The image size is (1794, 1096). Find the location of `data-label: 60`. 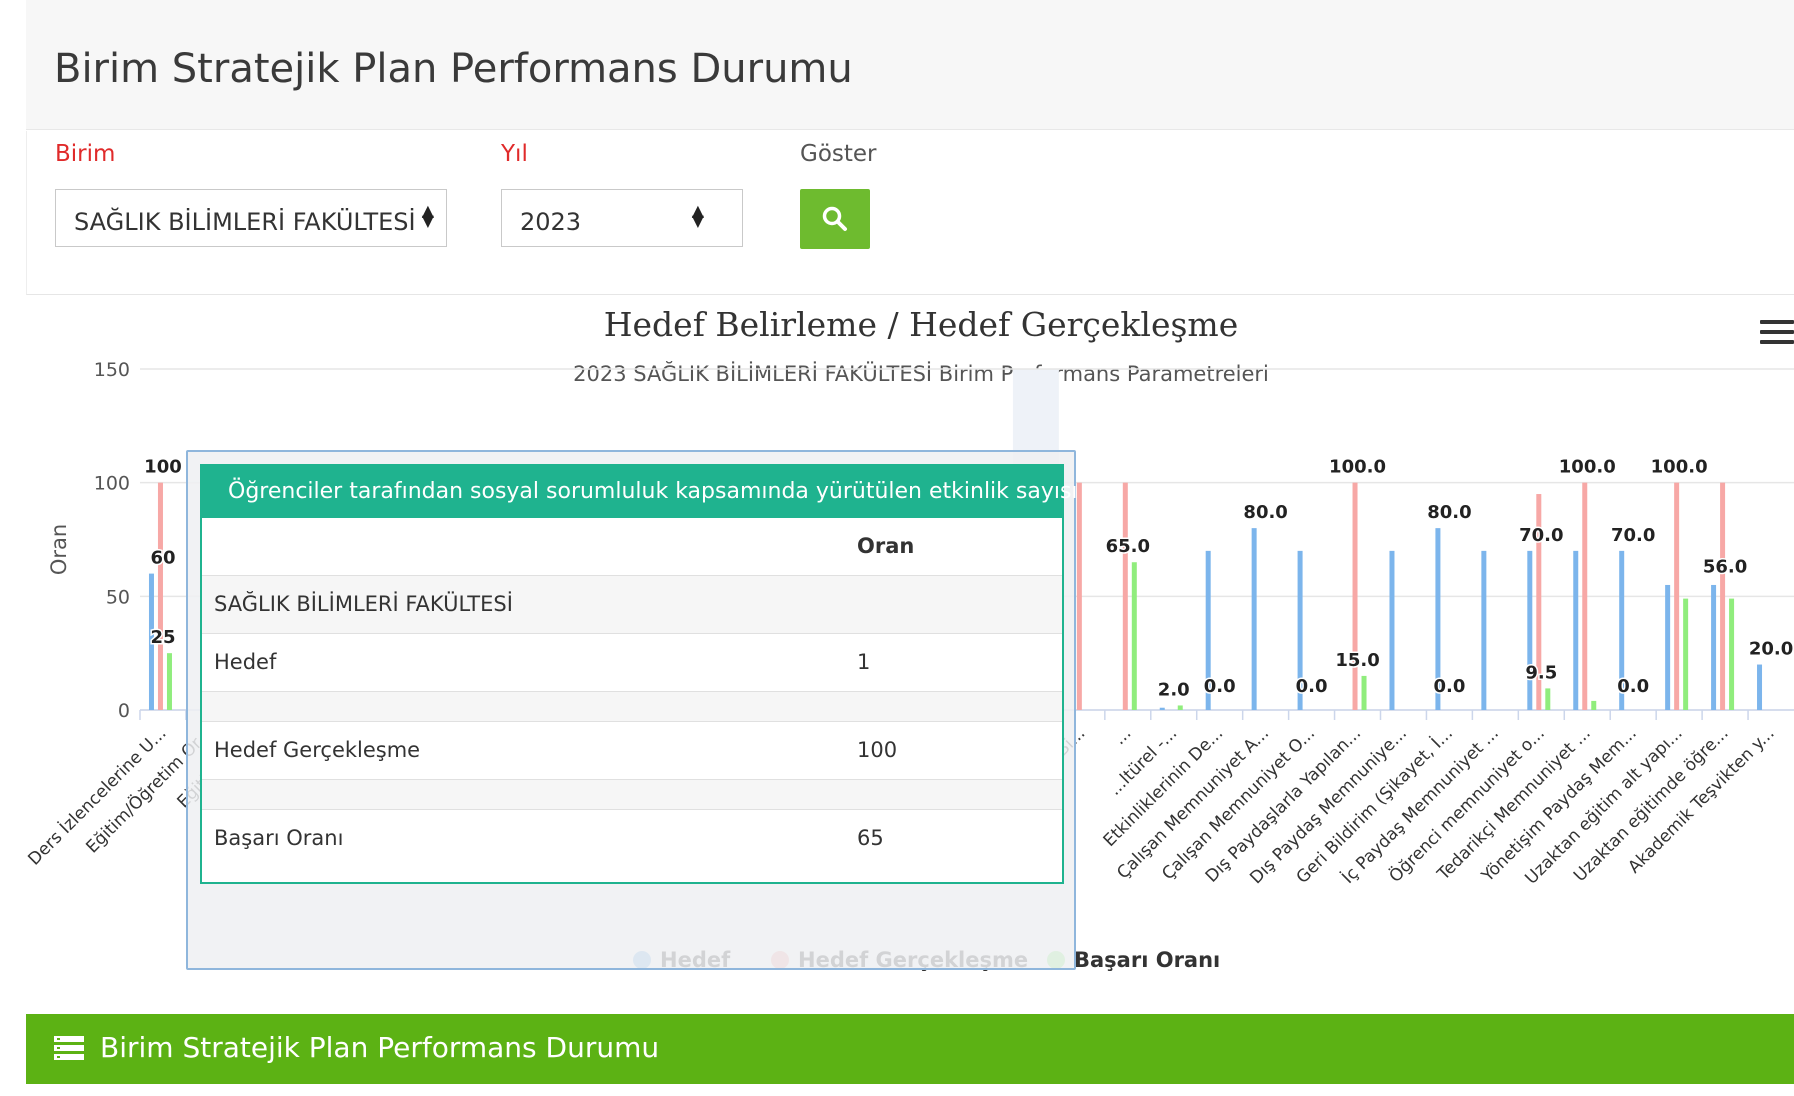

data-label: 60 is located at coordinates (162, 558).